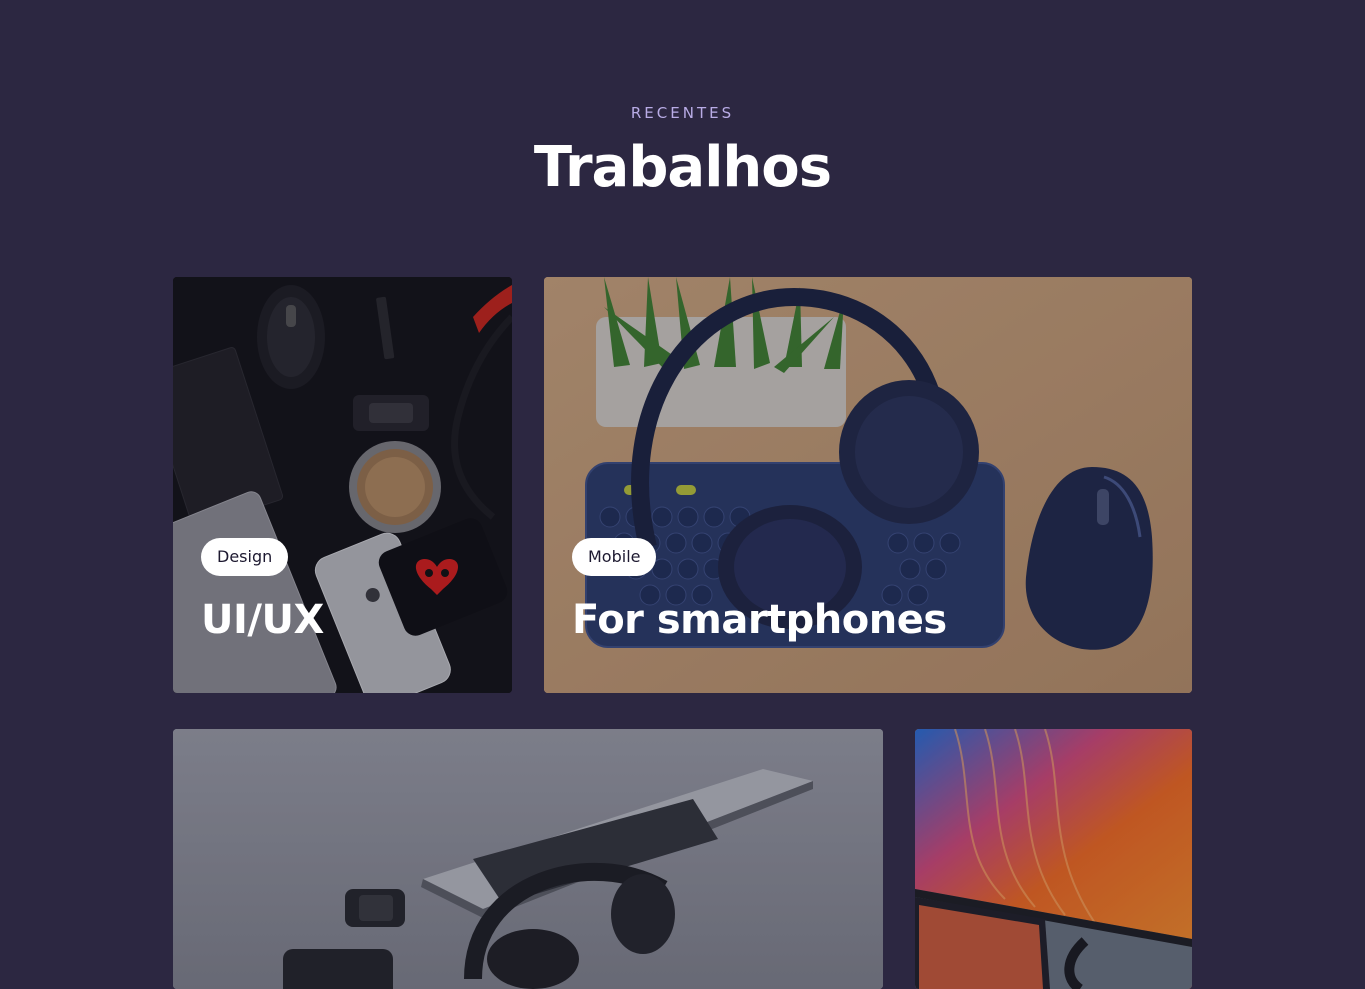 The height and width of the screenshot is (989, 1365). Describe the element at coordinates (682, 167) in the screenshot. I see `section-title: Trabalhos` at that location.